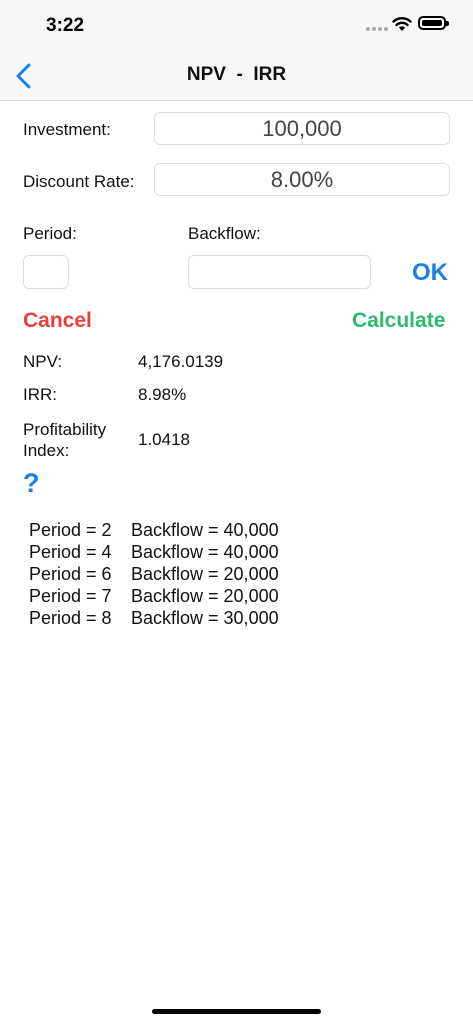 This screenshot has width=473, height=1024. Describe the element at coordinates (430, 273) in the screenshot. I see `ok-button: OK` at that location.